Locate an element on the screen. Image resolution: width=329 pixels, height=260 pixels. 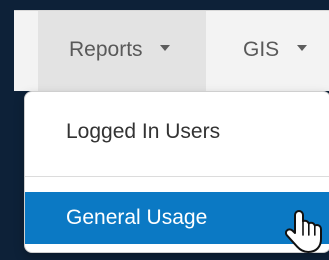
nav-item-label: GIS is located at coordinates (261, 49).